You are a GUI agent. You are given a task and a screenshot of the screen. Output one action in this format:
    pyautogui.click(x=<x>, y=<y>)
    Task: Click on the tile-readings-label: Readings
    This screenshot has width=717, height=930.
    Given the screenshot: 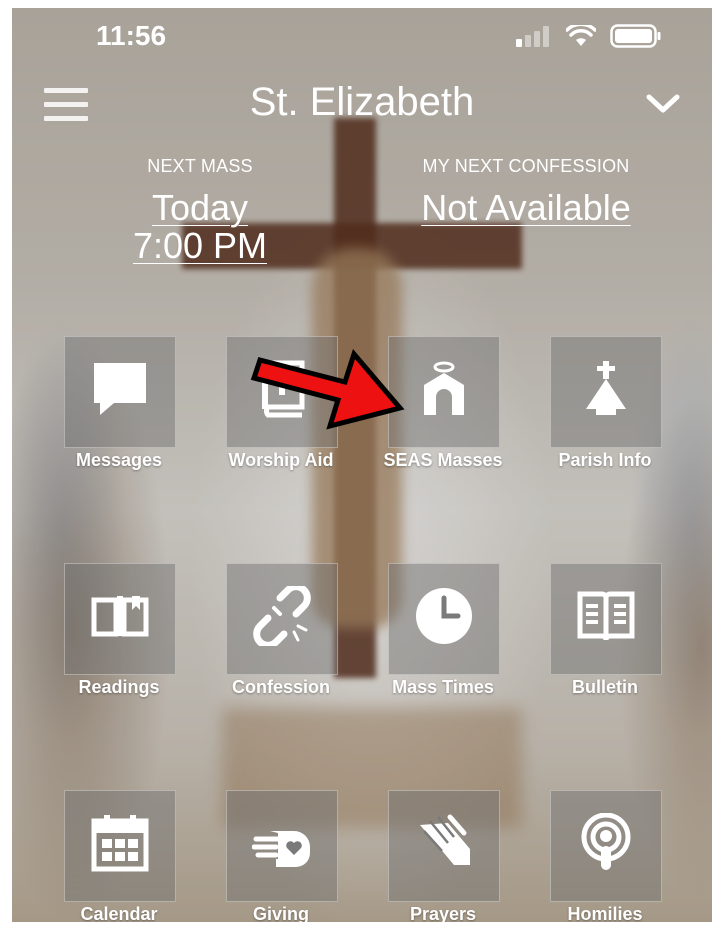 What is the action you would take?
    pyautogui.click(x=119, y=687)
    